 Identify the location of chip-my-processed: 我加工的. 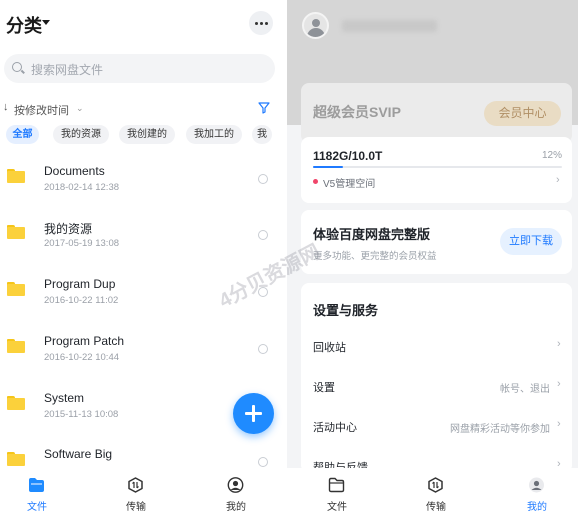
(214, 134).